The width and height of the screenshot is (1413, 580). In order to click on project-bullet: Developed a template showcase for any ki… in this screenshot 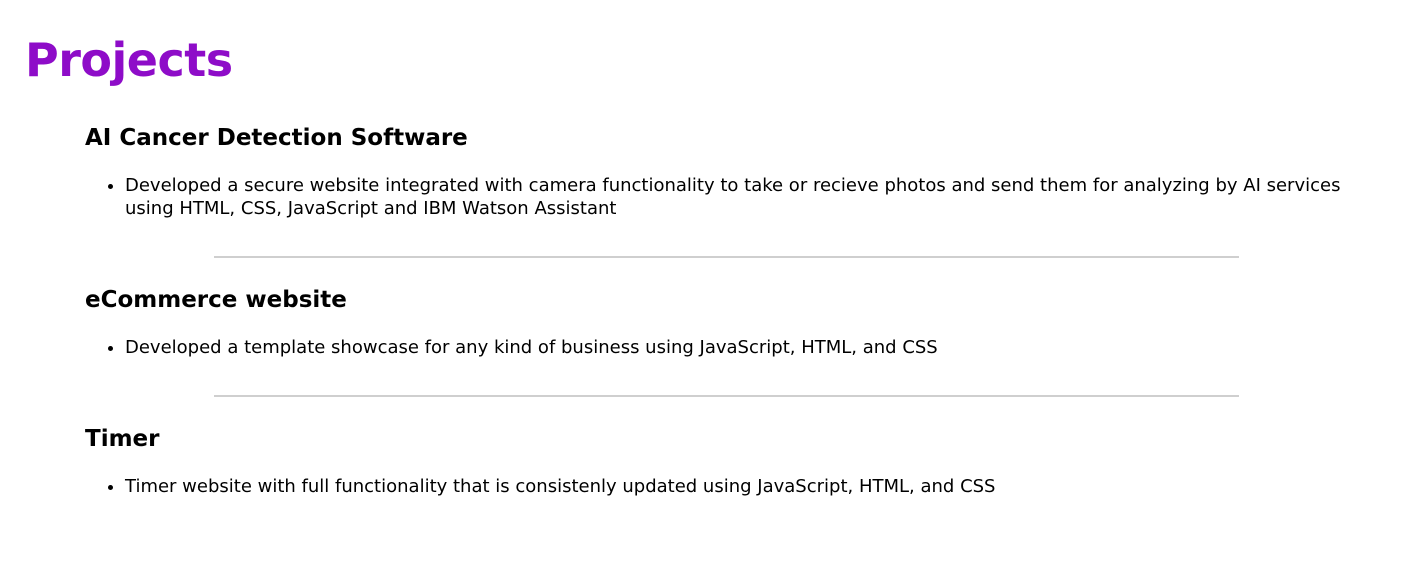, I will do `click(735, 347)`.